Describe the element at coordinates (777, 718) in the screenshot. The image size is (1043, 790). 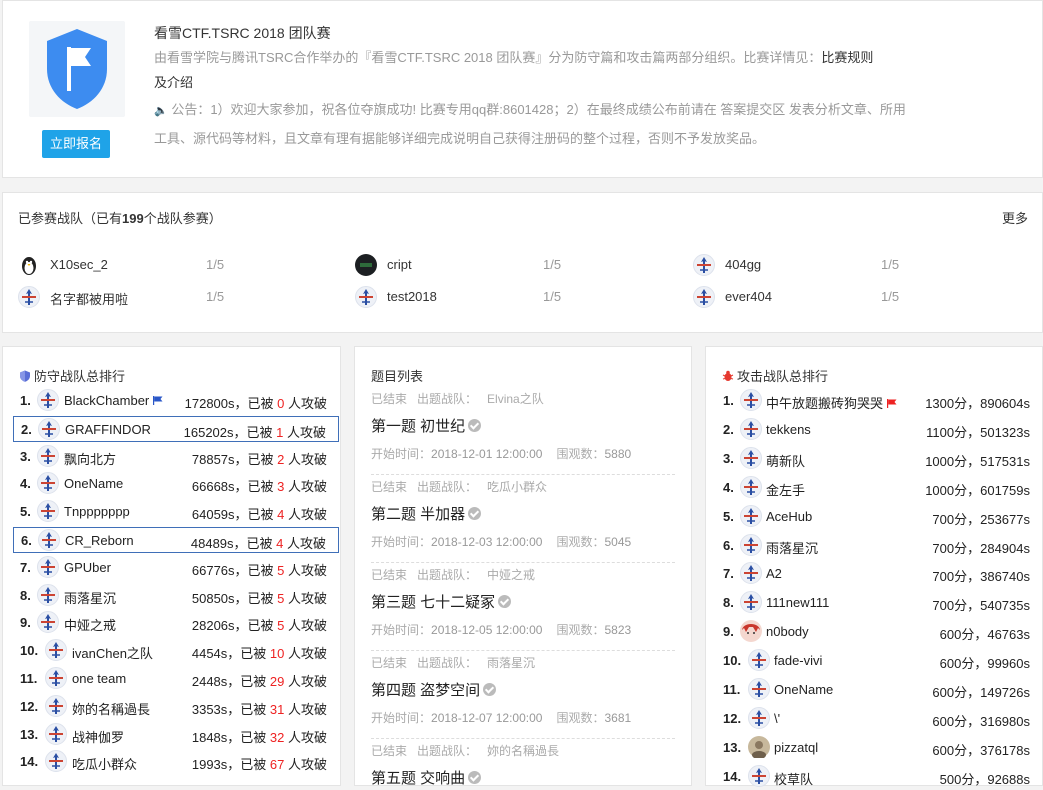
I see `team-name: \'` at that location.